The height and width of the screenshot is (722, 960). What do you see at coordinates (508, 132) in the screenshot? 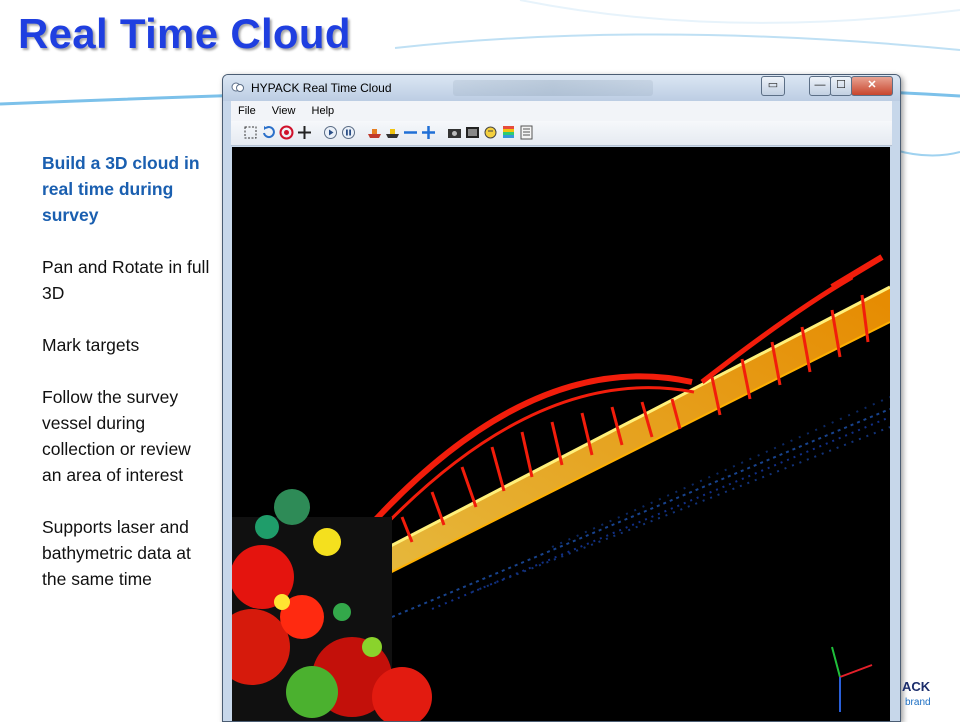
I see `color-scale-icon` at bounding box center [508, 132].